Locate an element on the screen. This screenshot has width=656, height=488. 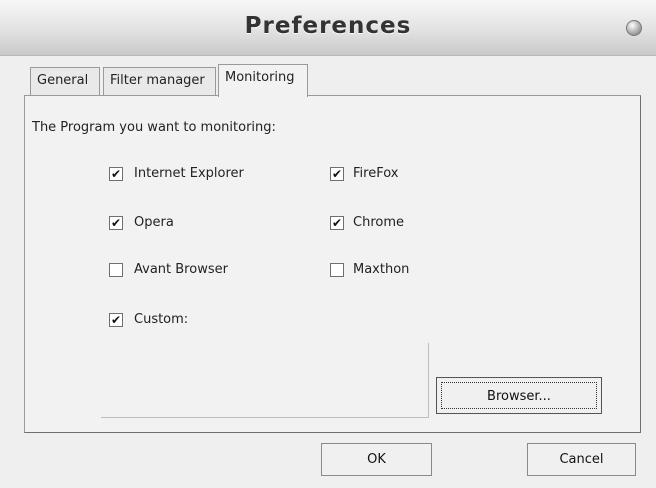
window-title: Preferences is located at coordinates (328, 26).